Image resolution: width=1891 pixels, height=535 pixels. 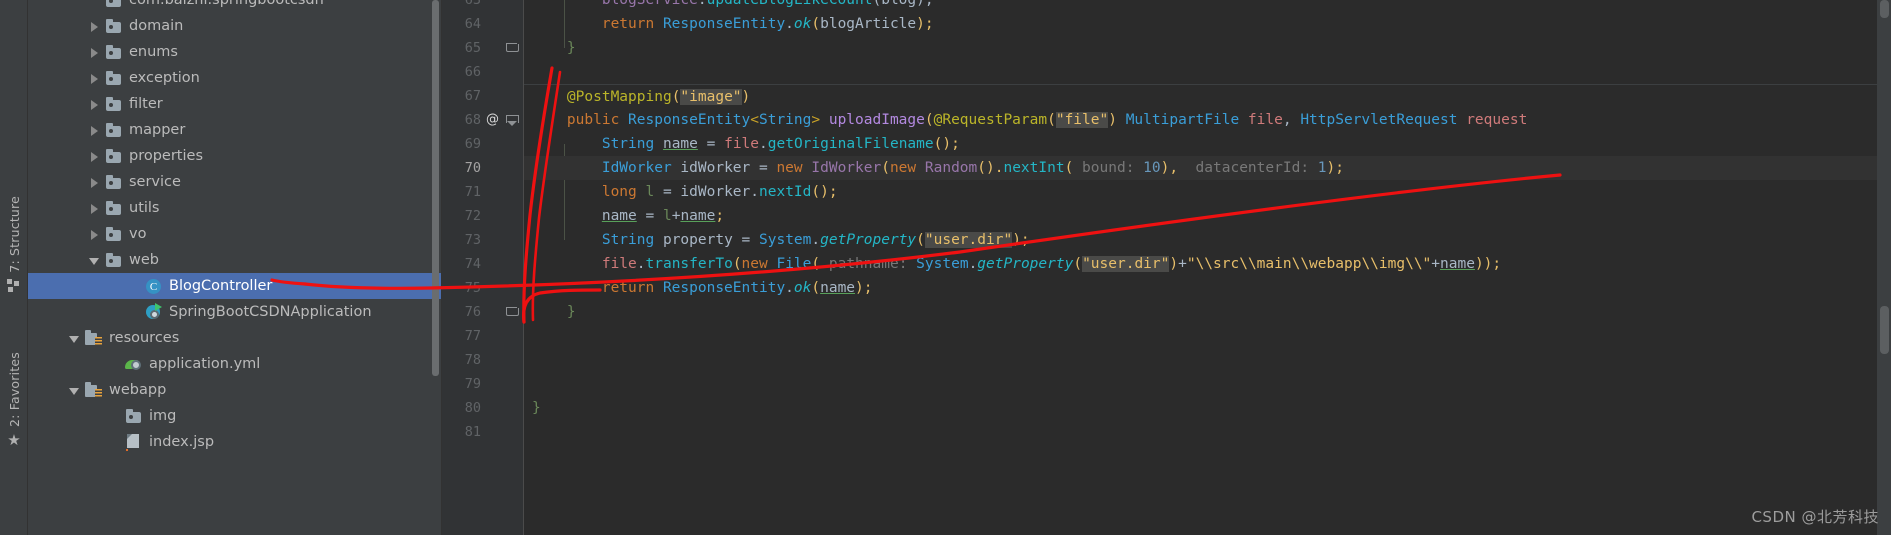 What do you see at coordinates (929, 120) in the screenshot?
I see `code-token: (` at bounding box center [929, 120].